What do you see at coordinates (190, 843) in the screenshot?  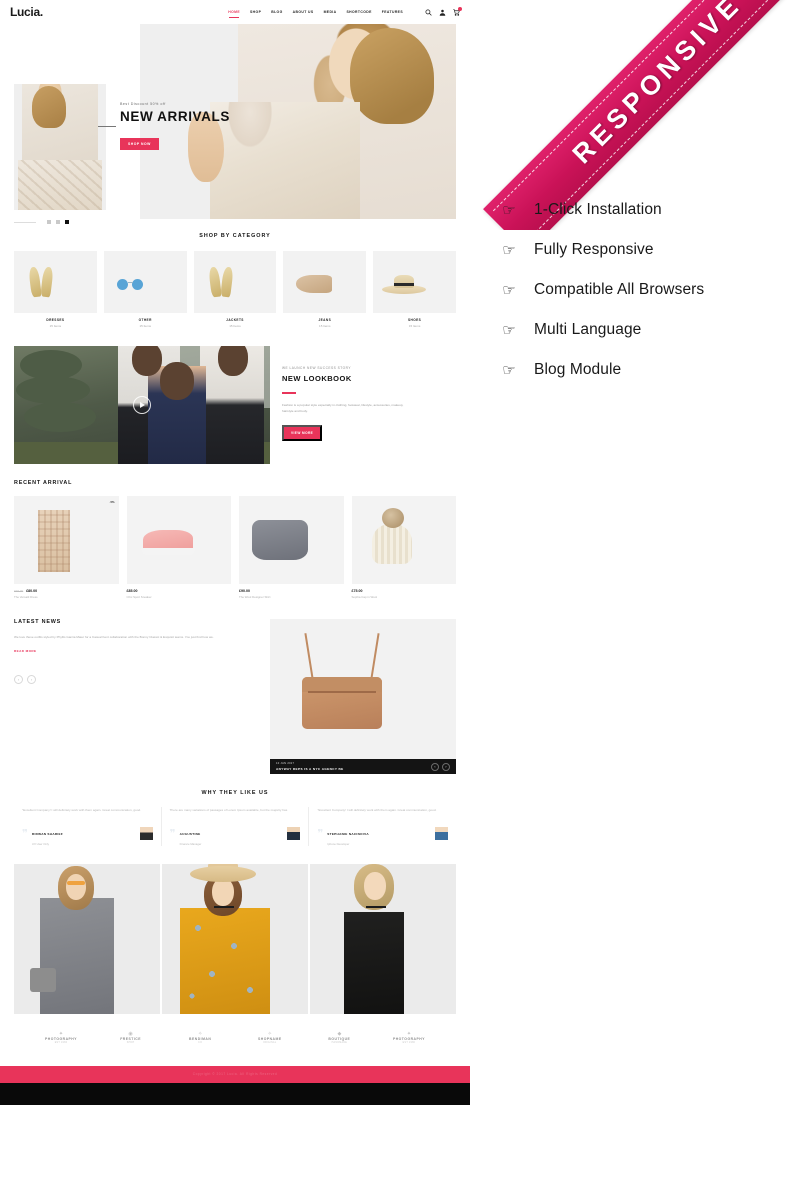 I see `testimonial-role: Finance Manager` at bounding box center [190, 843].